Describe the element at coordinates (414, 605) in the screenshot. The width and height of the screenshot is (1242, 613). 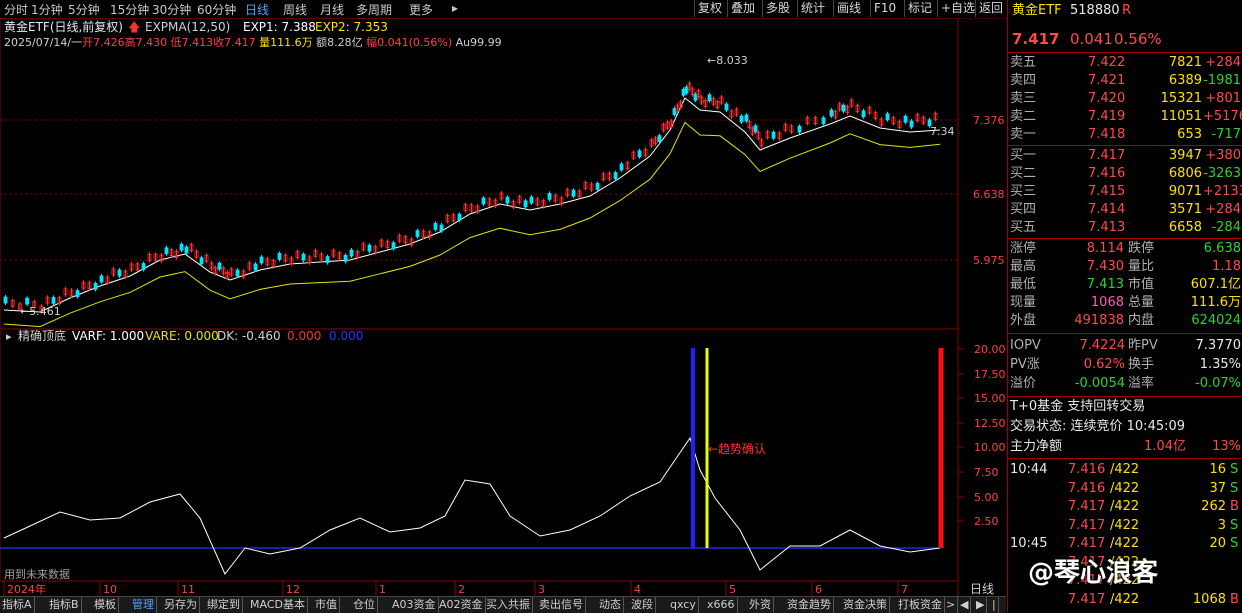
I see `indicator-tab-9: A03资金` at that location.